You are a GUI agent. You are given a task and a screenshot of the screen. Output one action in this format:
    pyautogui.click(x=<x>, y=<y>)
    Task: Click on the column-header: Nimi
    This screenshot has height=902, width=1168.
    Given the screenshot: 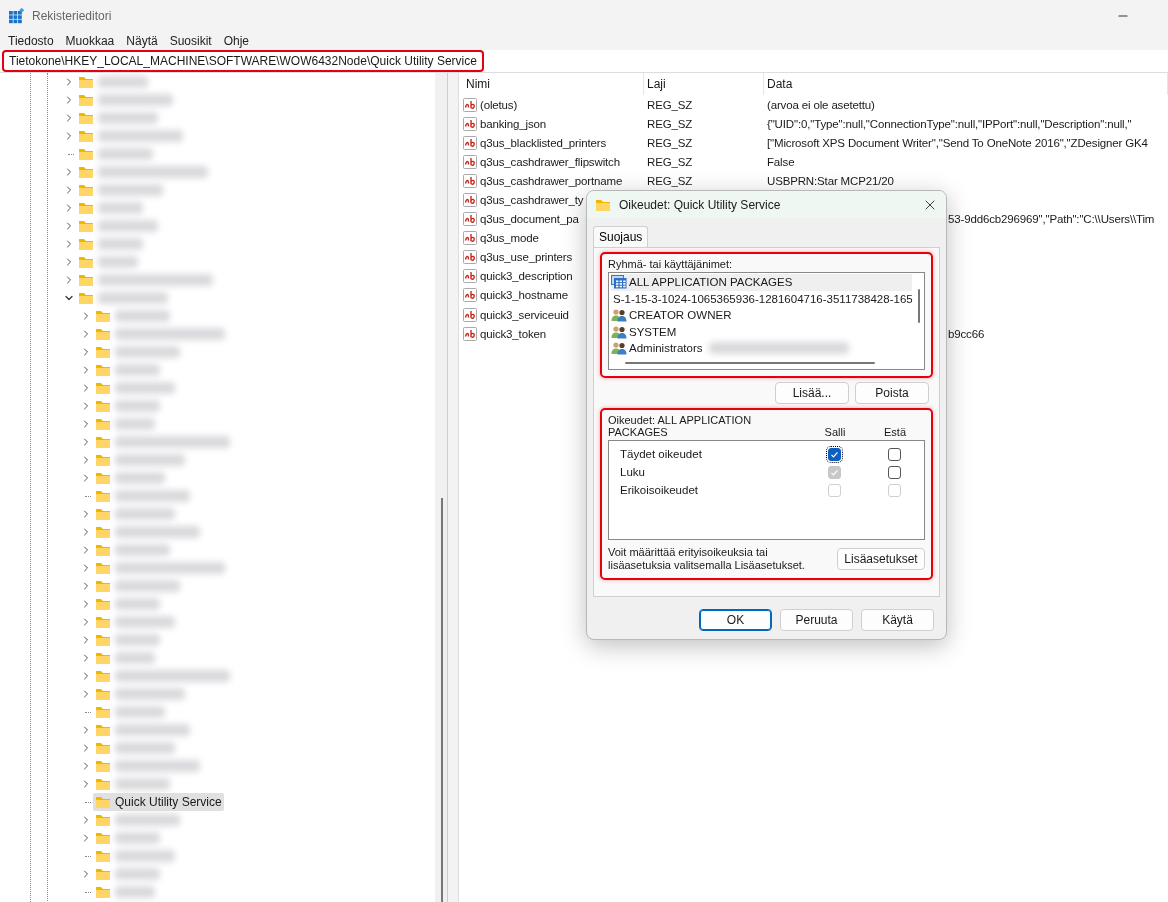 What is the action you would take?
    pyautogui.click(x=553, y=84)
    